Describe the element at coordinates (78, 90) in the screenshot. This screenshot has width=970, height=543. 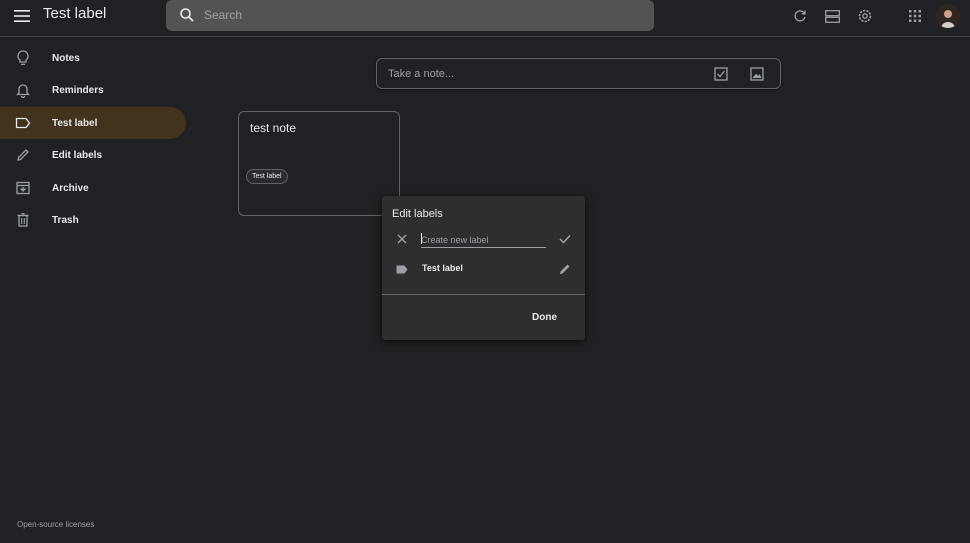
I see `sidebar-item-label: Reminders` at that location.